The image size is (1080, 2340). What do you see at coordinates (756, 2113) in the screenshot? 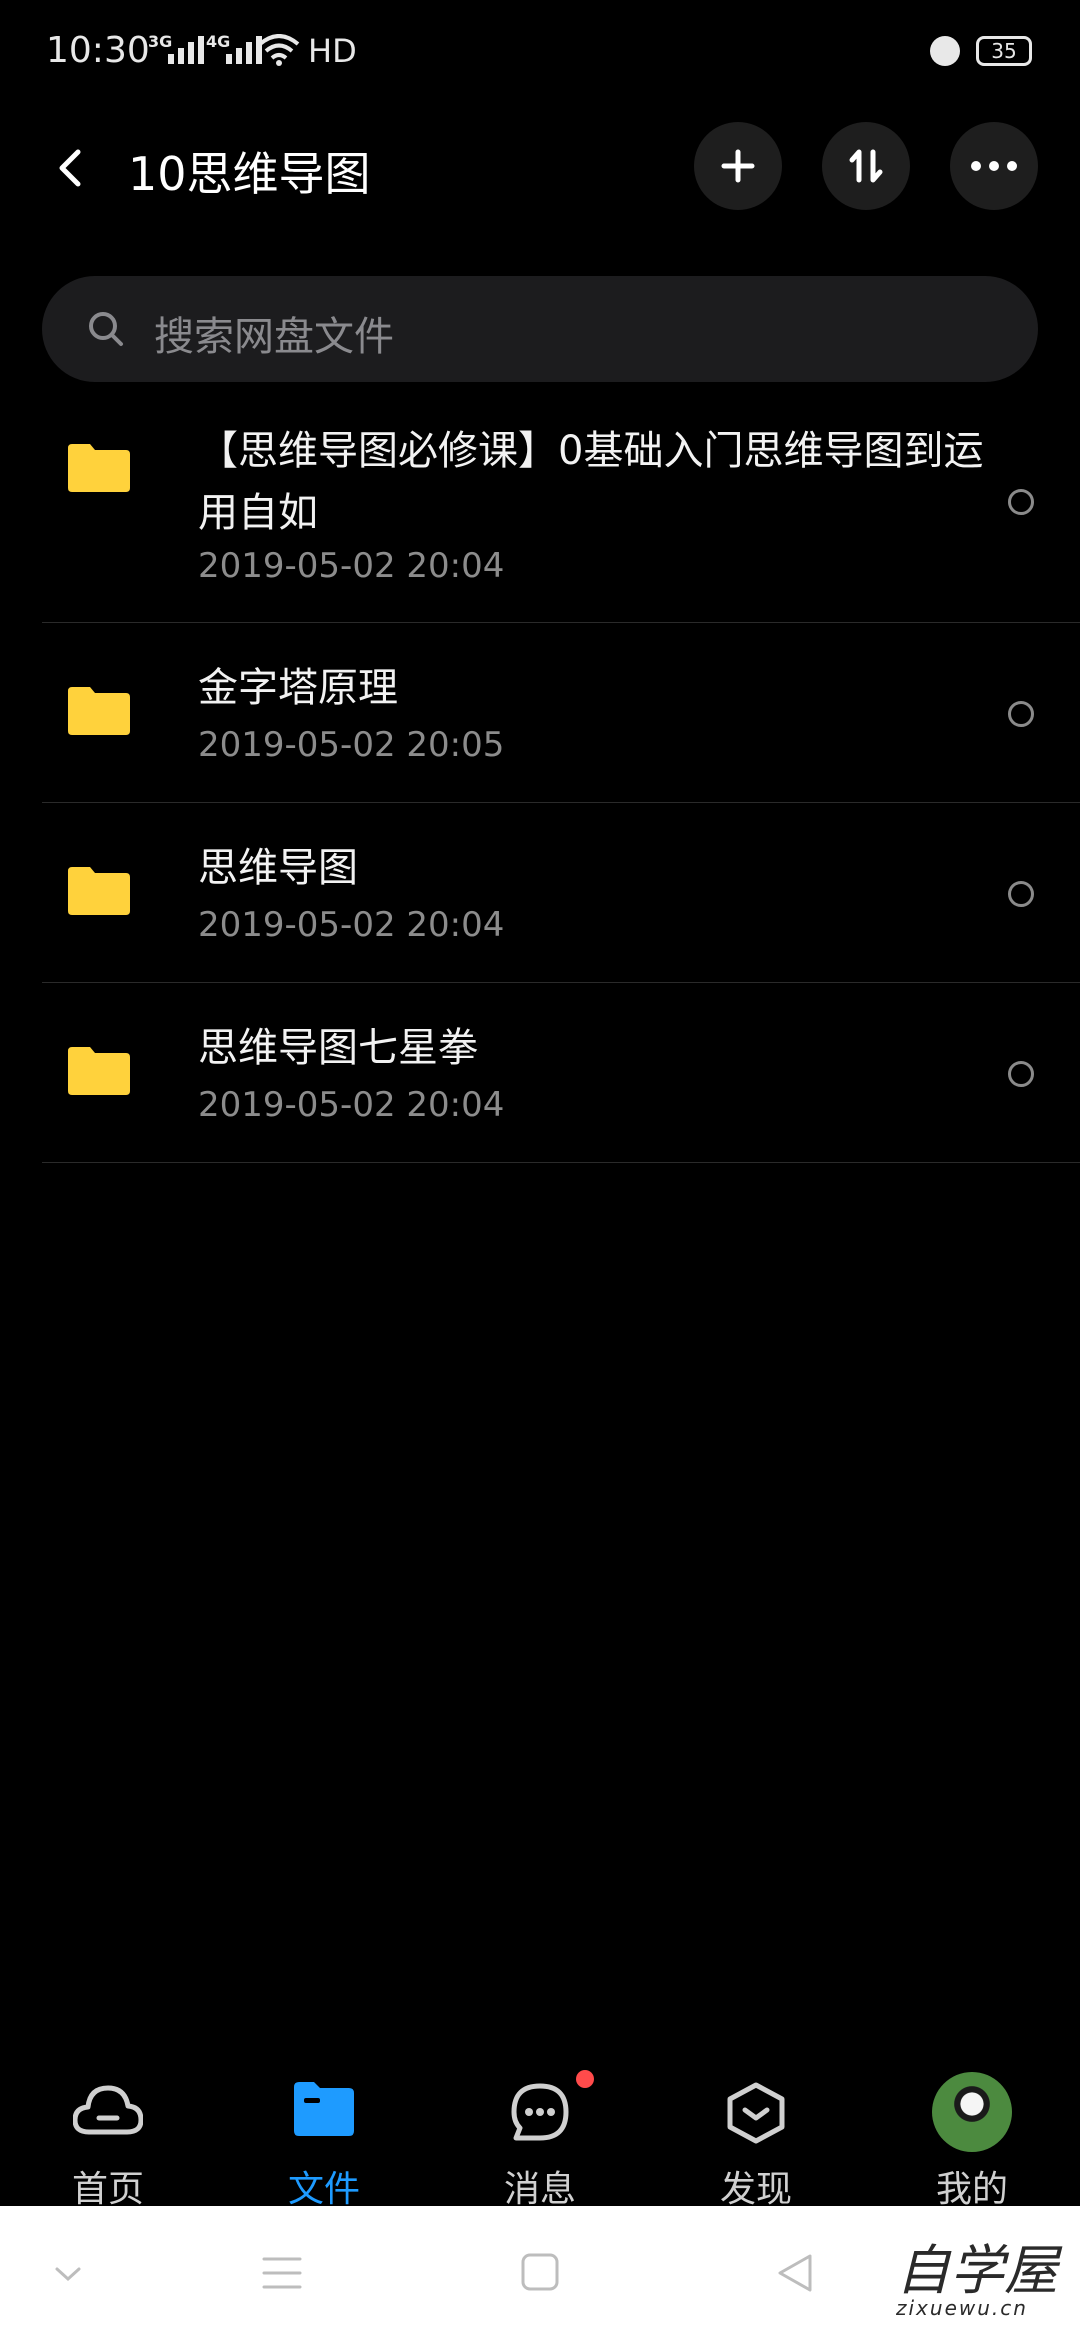
I see `discover-icon` at bounding box center [756, 2113].